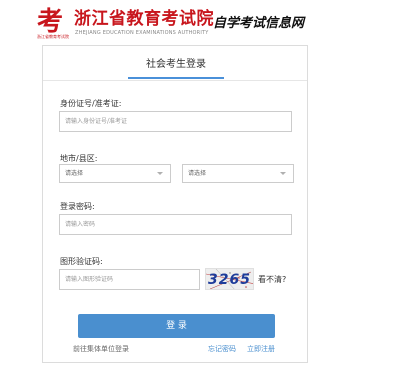 This screenshot has width=396, height=376. What do you see at coordinates (77, 206) in the screenshot?
I see `password-label: 登录密码:` at bounding box center [77, 206].